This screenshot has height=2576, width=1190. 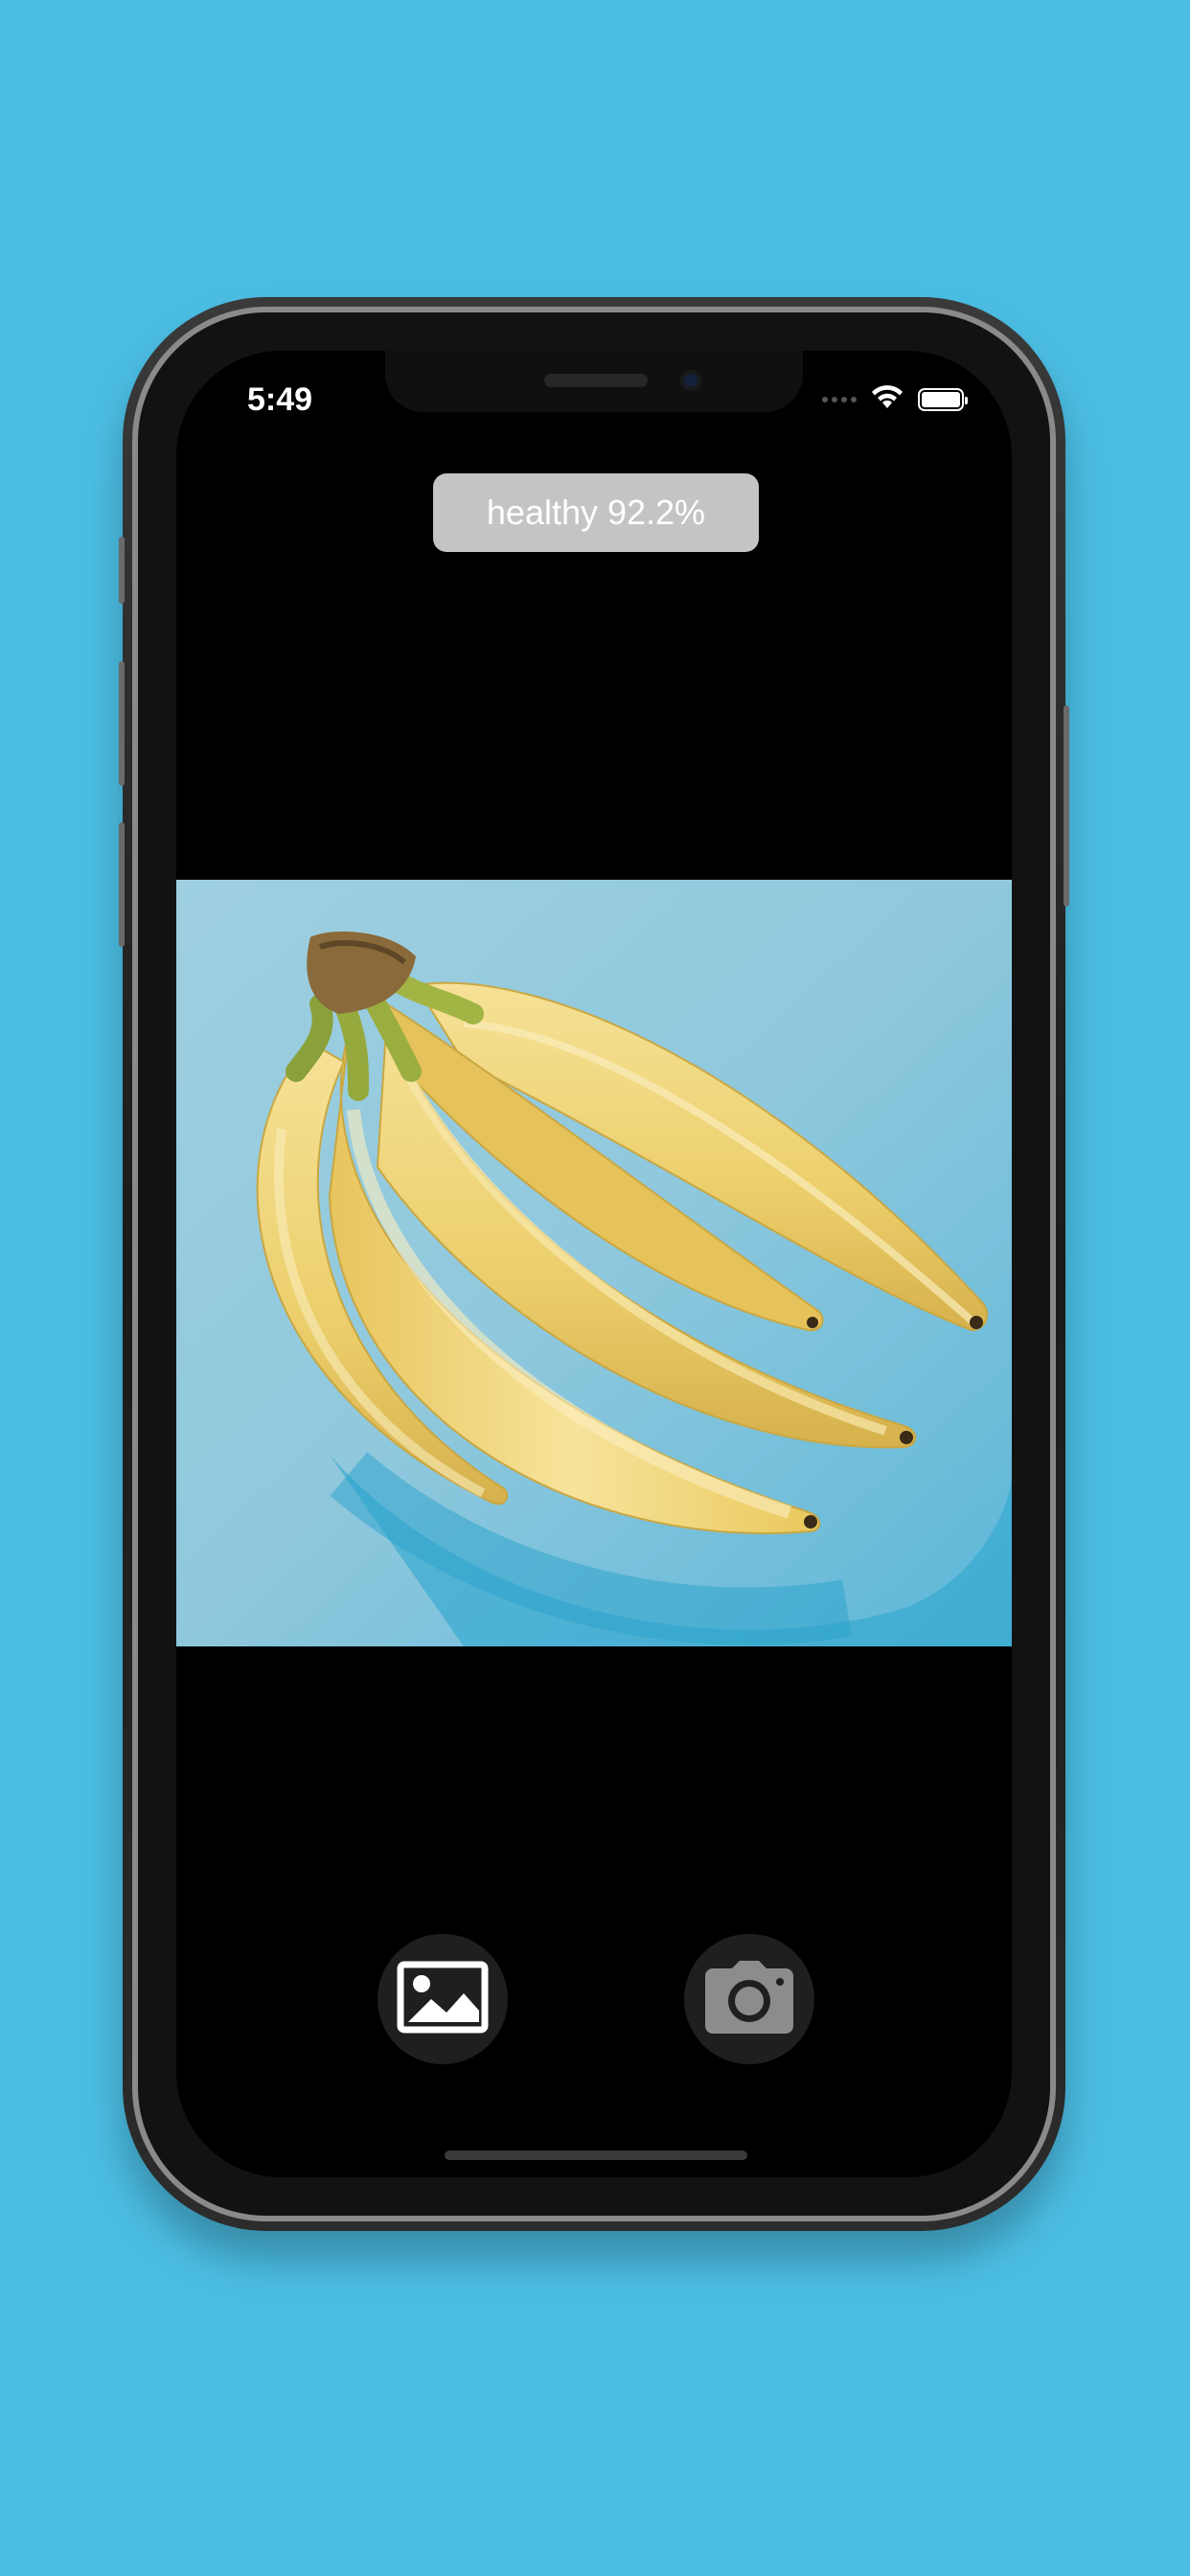 I want to click on battery-level, so click(x=941, y=399).